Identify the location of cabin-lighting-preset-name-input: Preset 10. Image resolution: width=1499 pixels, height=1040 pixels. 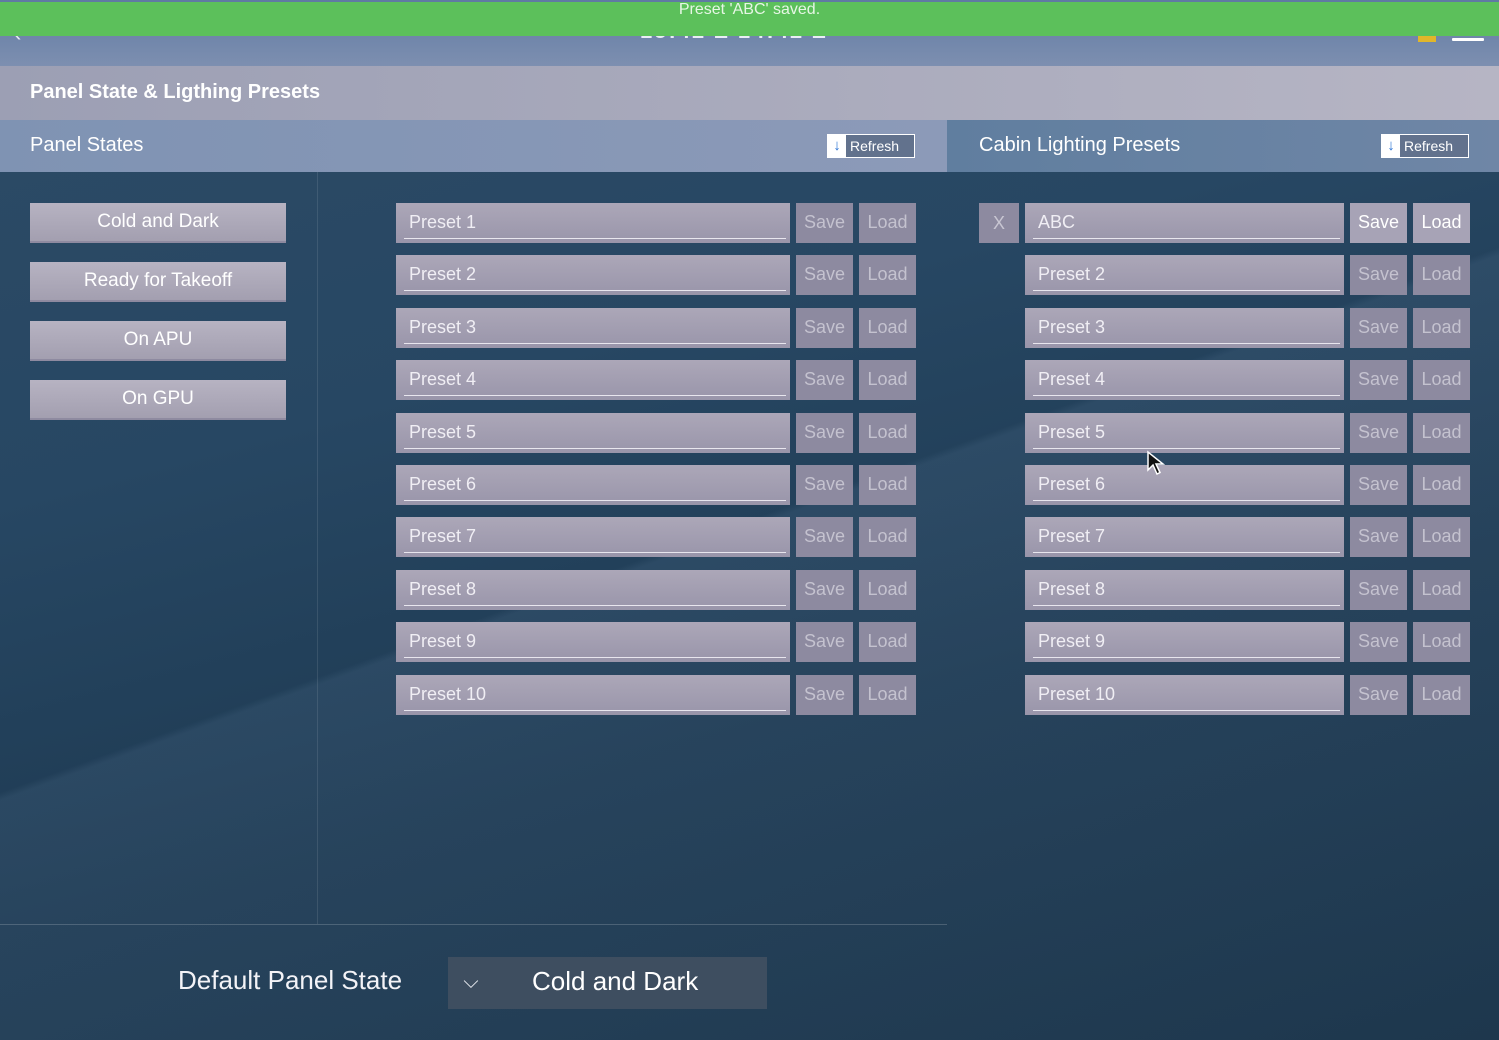
(1184, 695).